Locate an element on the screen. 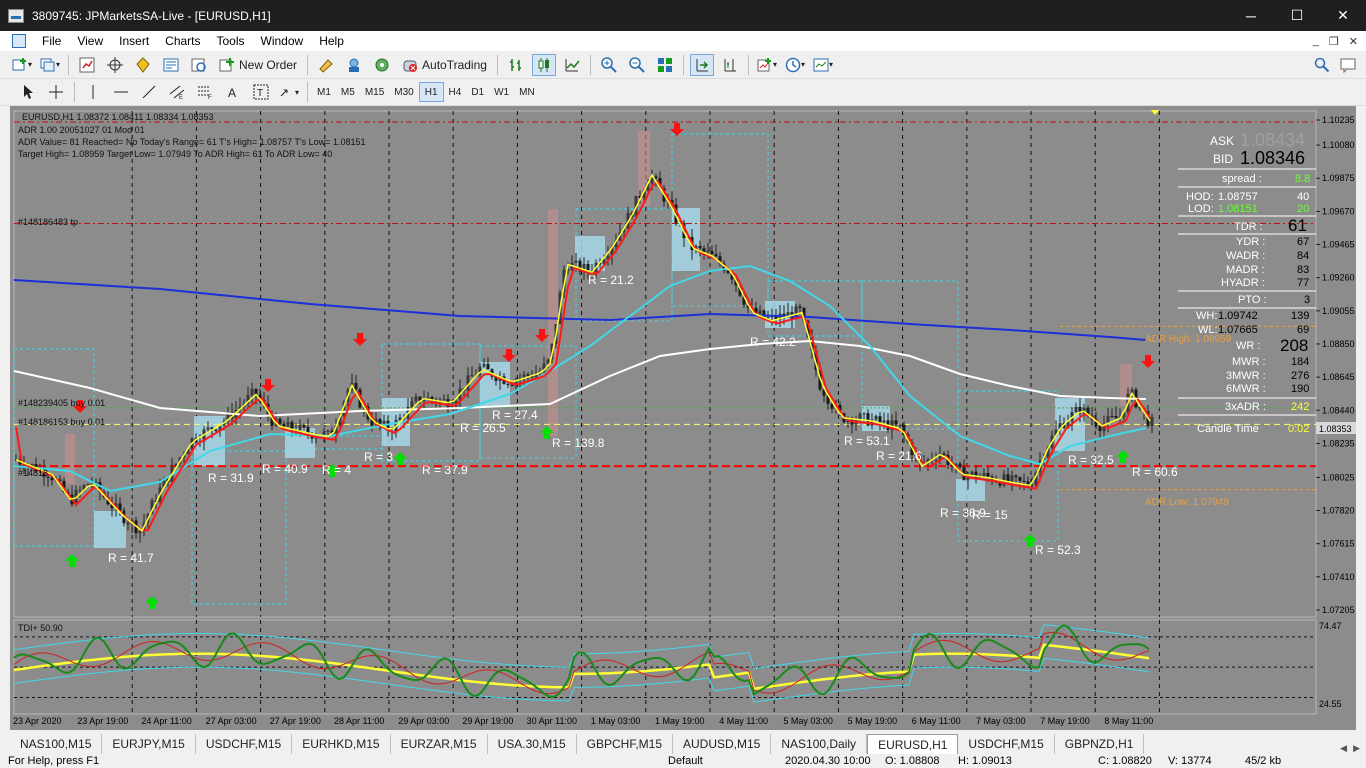 The height and width of the screenshot is (768, 1366). menu-file: File is located at coordinates (51, 41).